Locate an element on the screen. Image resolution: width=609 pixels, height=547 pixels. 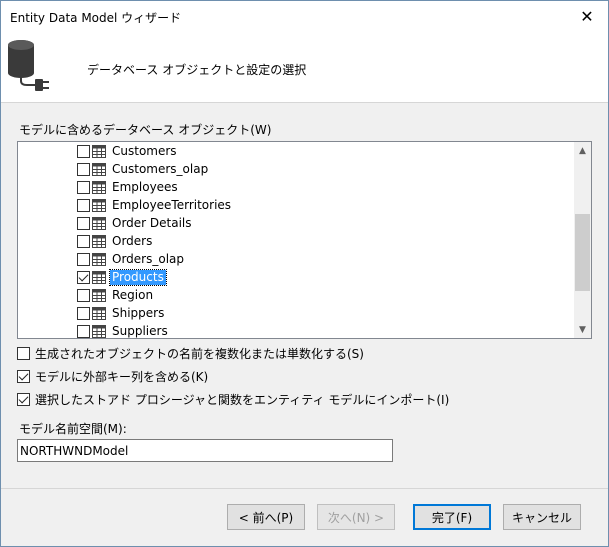
tree-item: Shippers is located at coordinates (296, 314).